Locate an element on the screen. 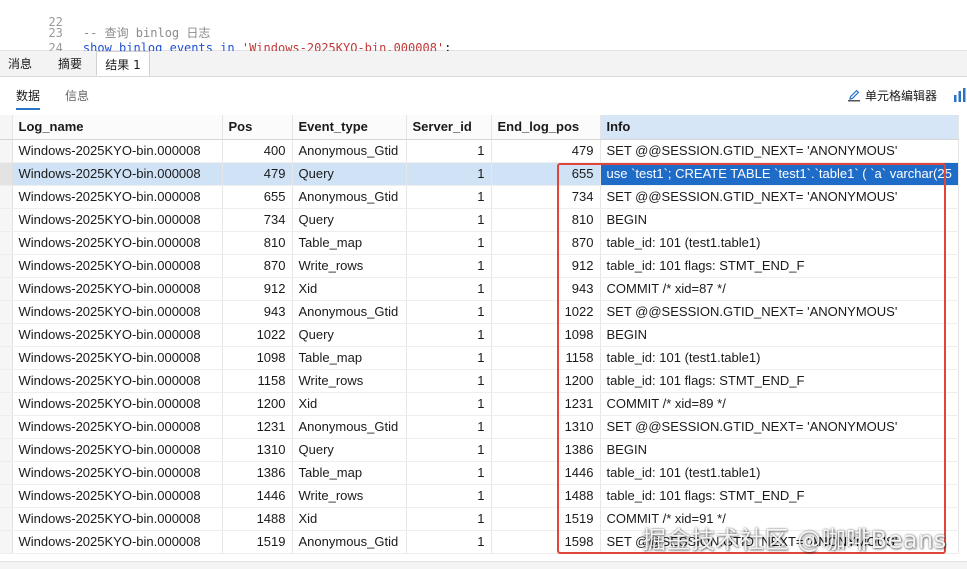 This screenshot has height=569, width=967. cell-end-log-pos: 943 is located at coordinates (546, 289).